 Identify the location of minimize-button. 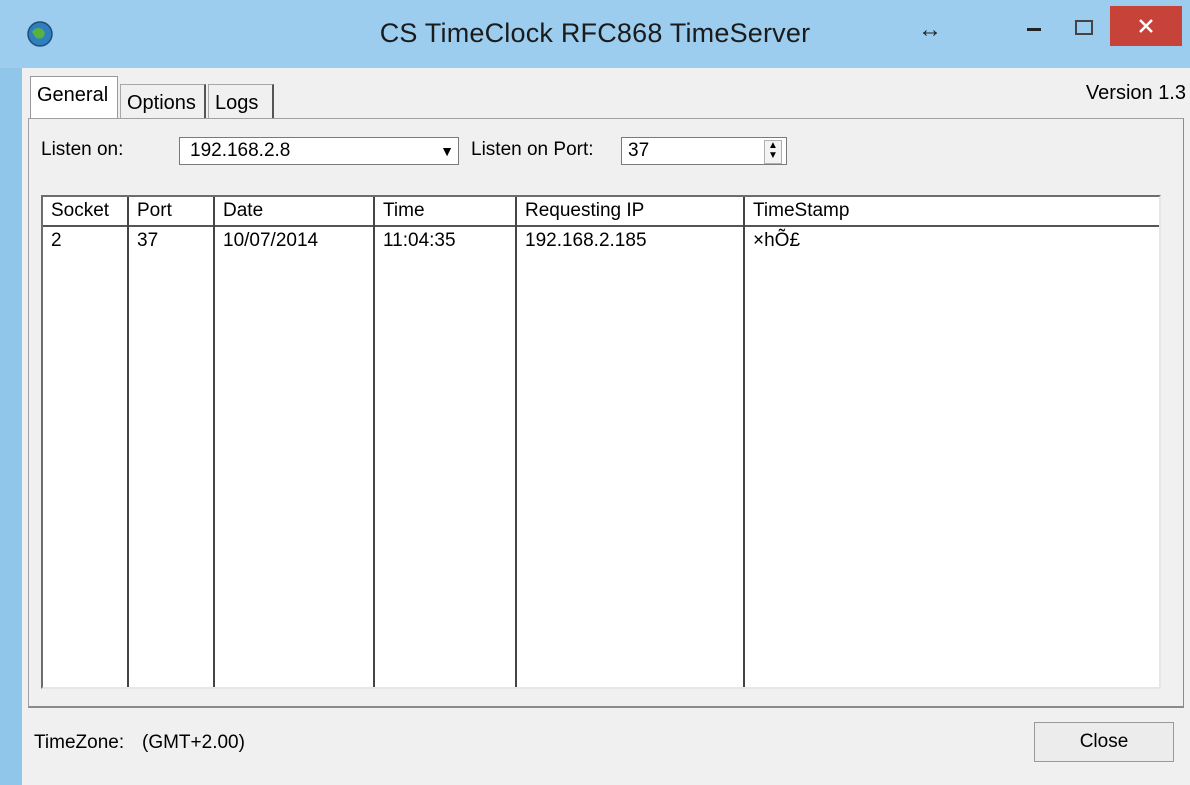
(1034, 28).